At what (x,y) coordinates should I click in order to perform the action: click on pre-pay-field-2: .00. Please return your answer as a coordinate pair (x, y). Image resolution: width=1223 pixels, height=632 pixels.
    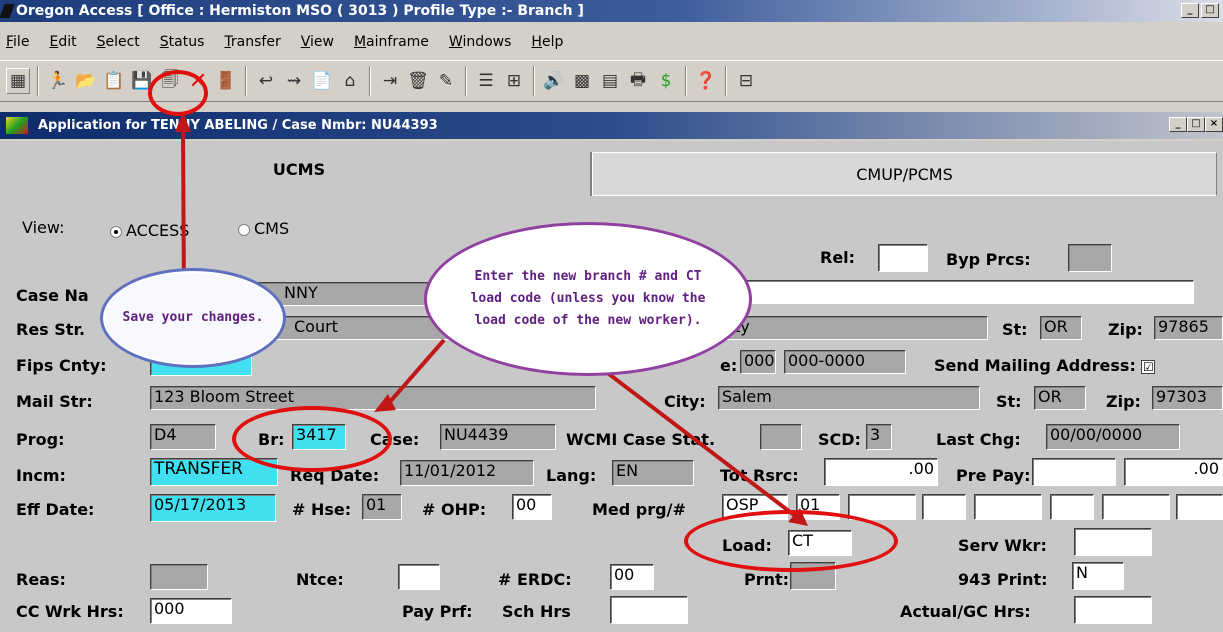
    Looking at the image, I should click on (1173, 472).